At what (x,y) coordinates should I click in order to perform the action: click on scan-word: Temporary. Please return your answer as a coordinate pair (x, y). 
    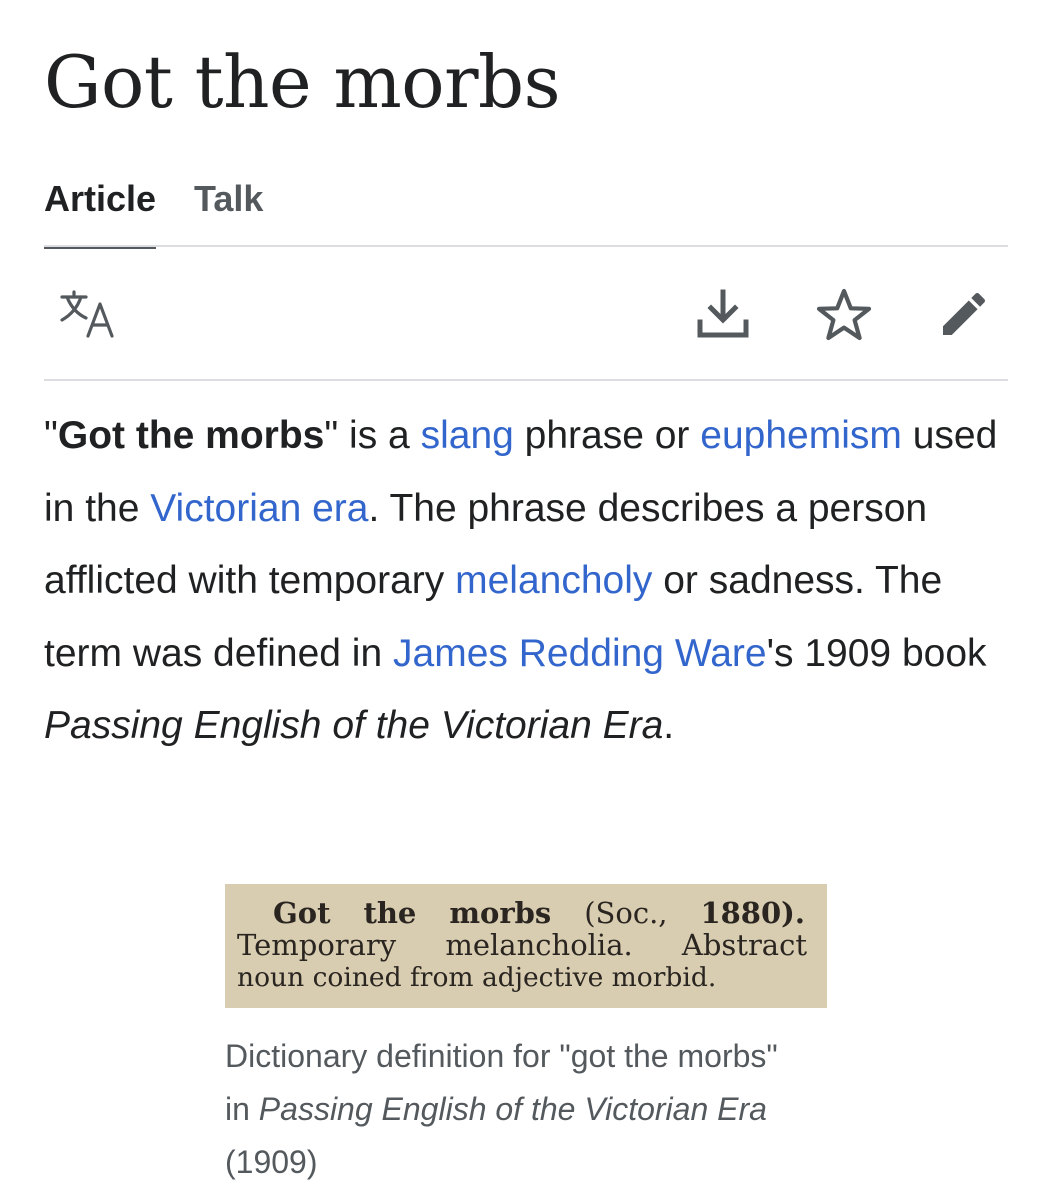
    Looking at the image, I should click on (317, 945).